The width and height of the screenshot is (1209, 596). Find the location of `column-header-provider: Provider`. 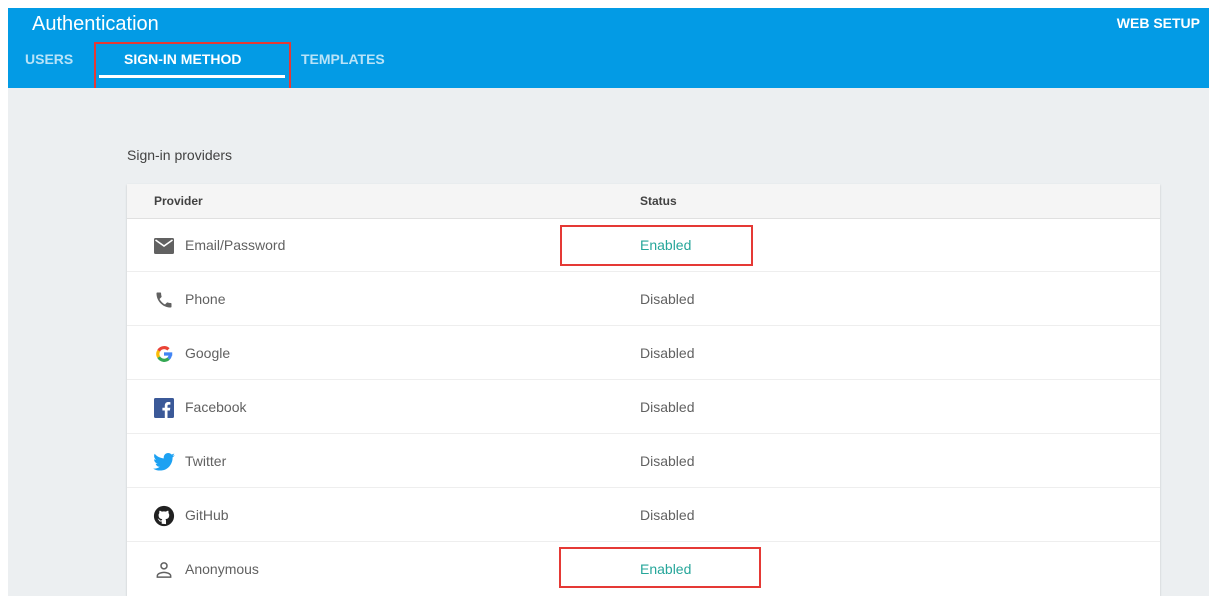

column-header-provider: Provider is located at coordinates (178, 201).